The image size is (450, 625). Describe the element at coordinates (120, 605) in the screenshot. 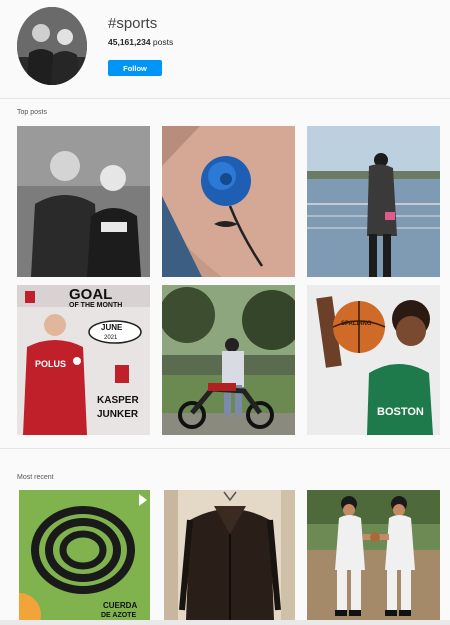

I see `rope-caption-line1: CUERDA` at that location.